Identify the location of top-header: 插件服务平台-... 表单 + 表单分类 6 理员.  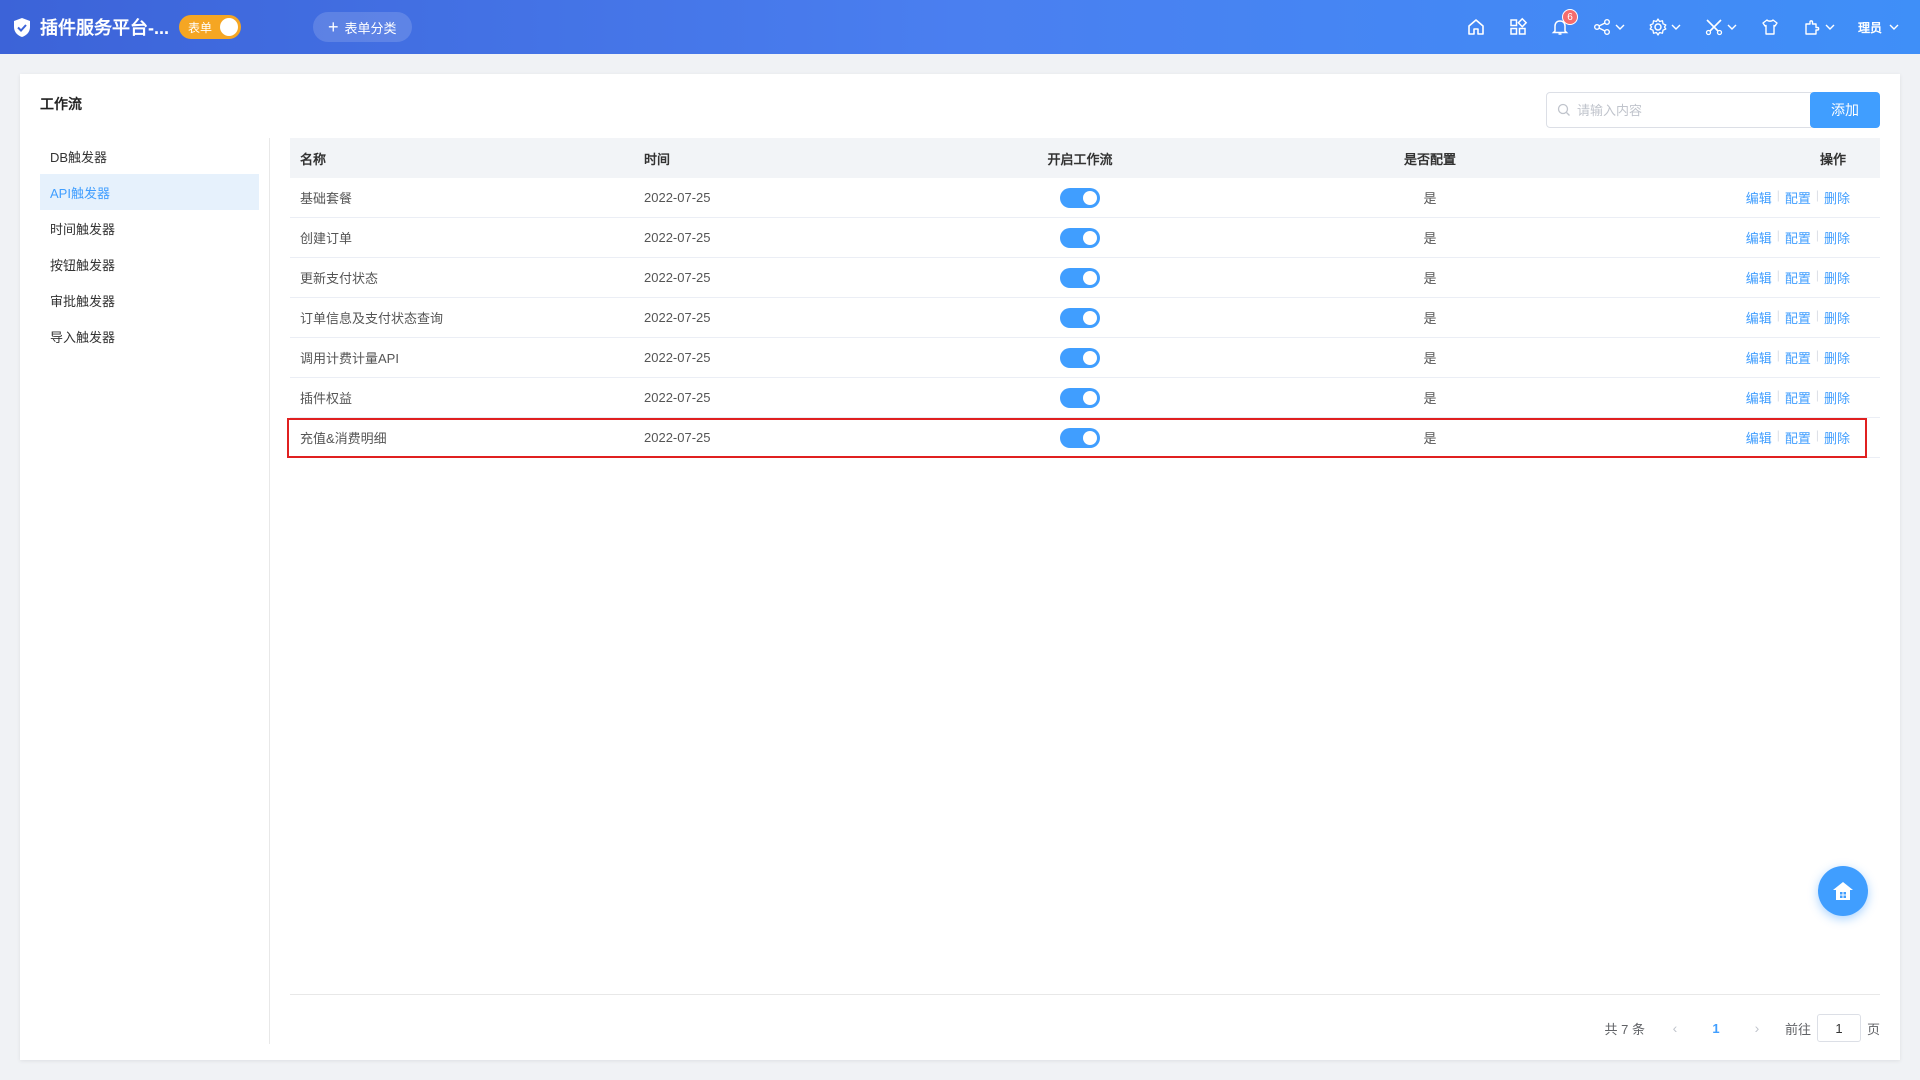
(960, 27).